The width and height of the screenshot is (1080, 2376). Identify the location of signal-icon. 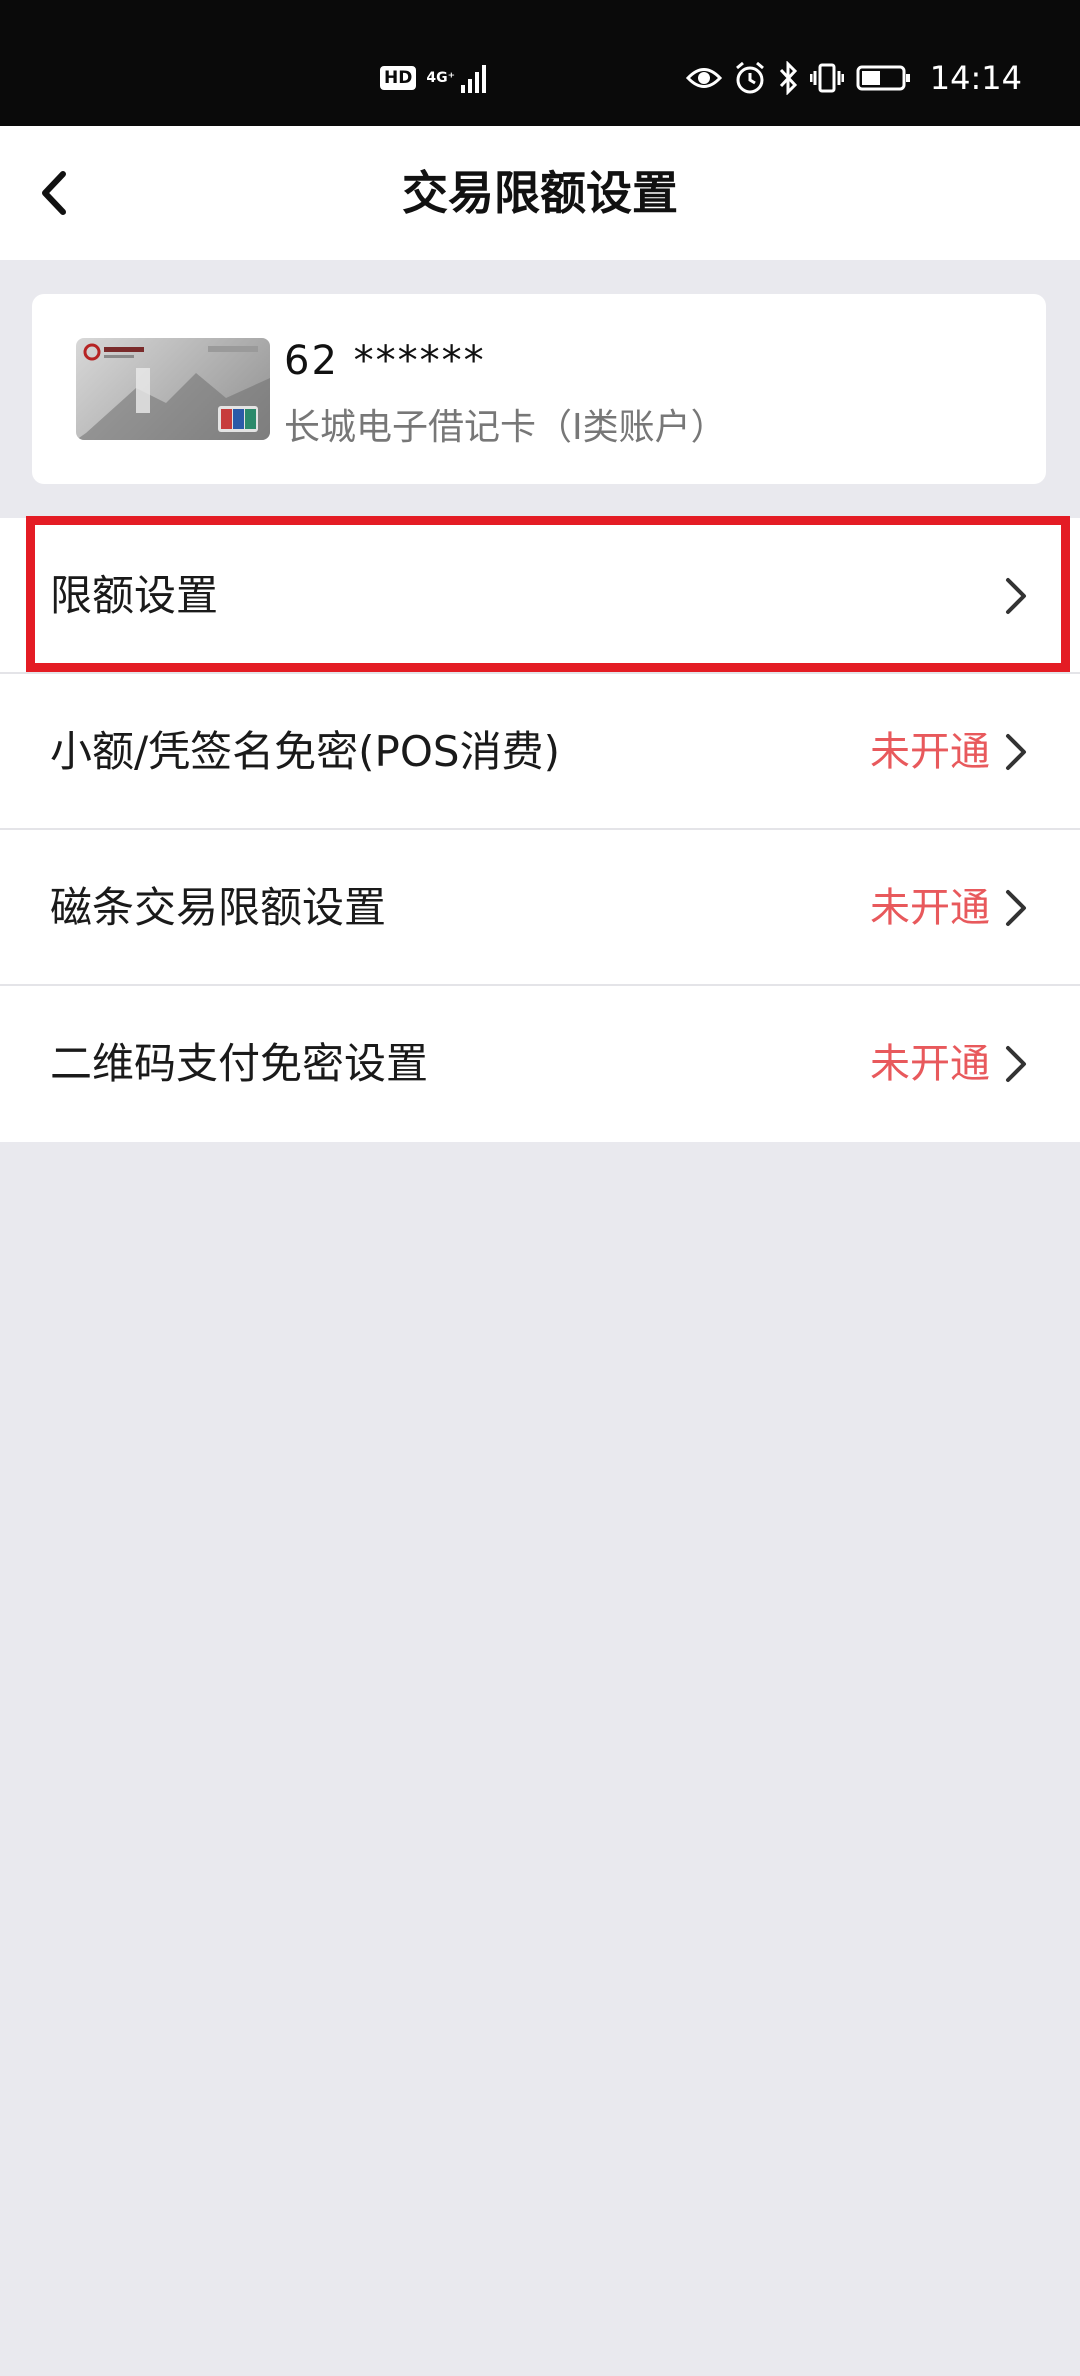
(473, 79).